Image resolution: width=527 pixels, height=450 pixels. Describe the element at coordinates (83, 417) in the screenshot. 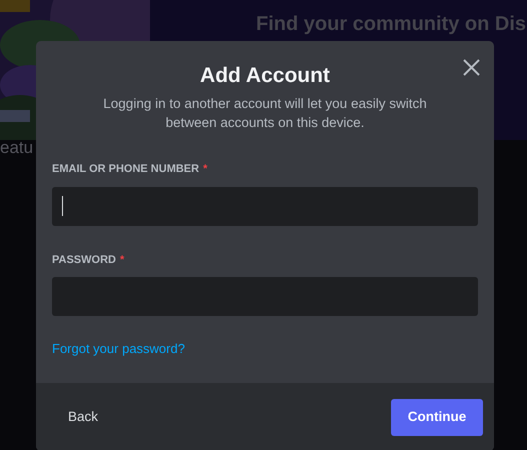

I see `back-button: Back` at that location.